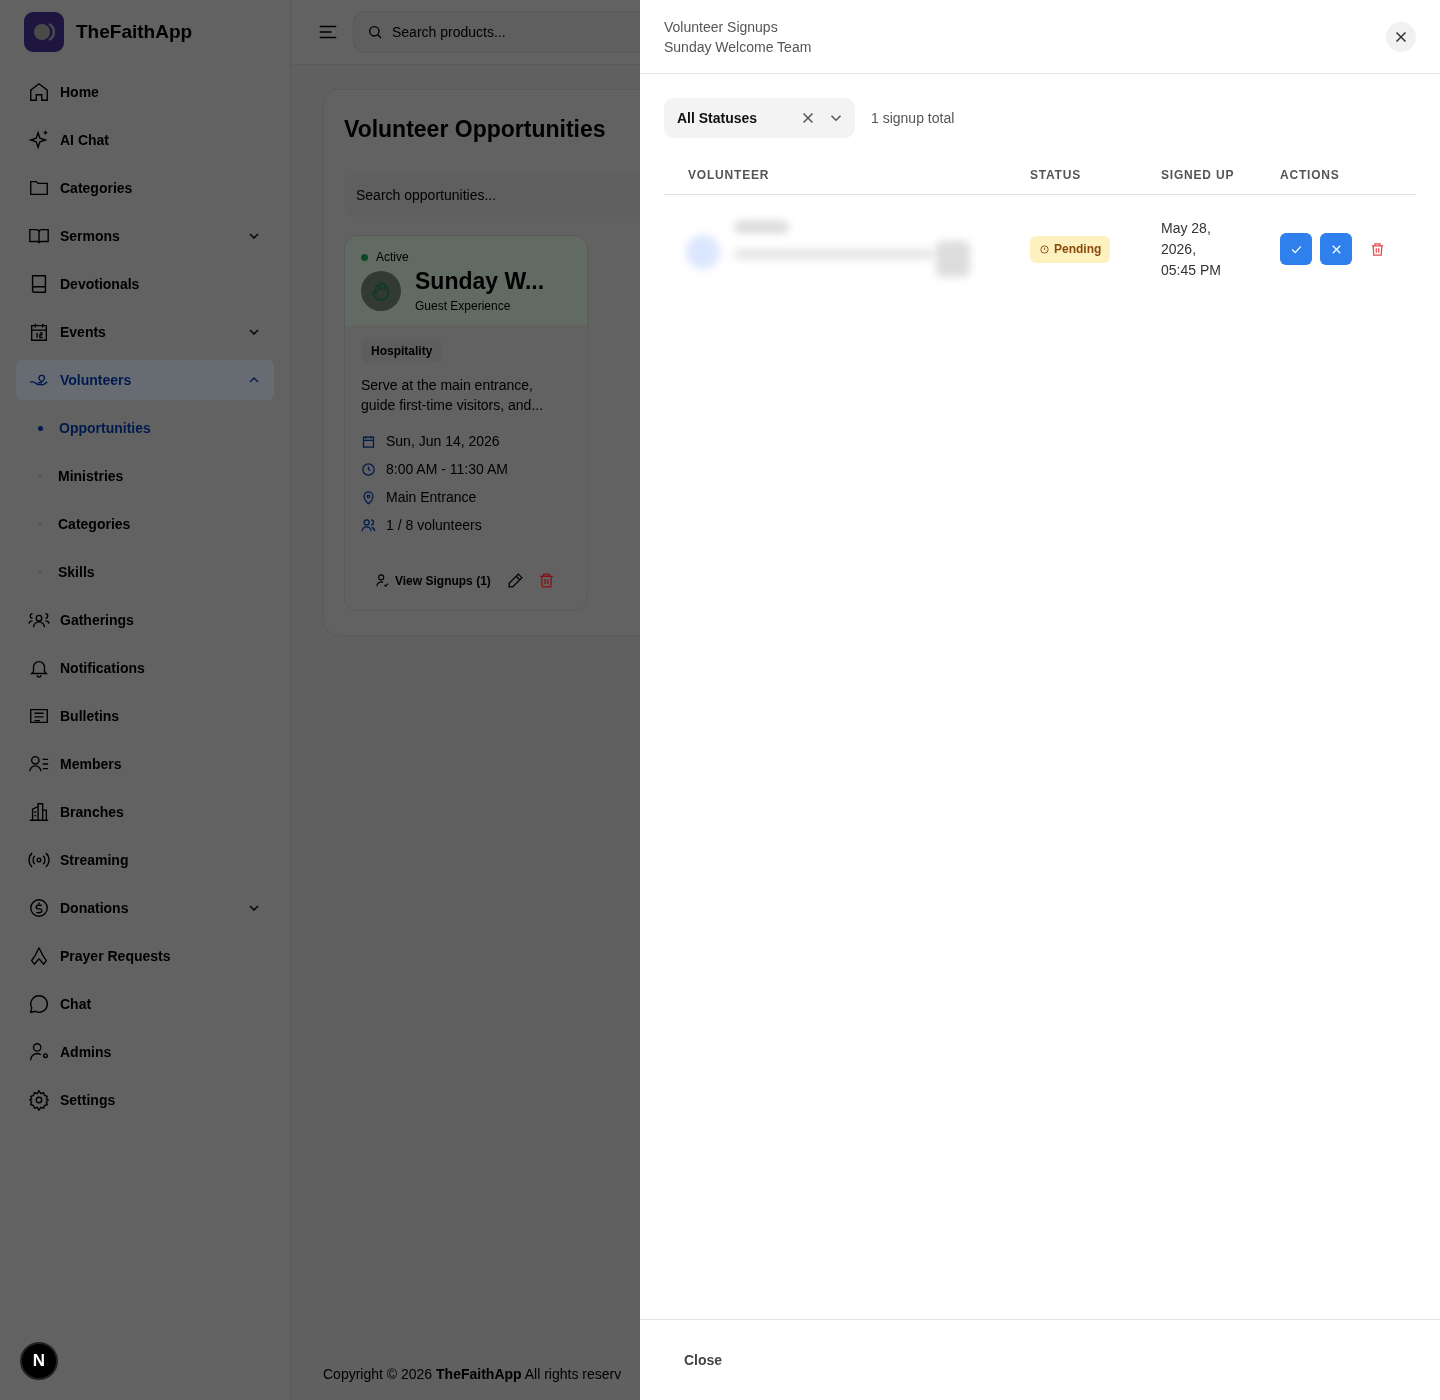  I want to click on sidebar-subitem: Ministries, so click(145, 476).